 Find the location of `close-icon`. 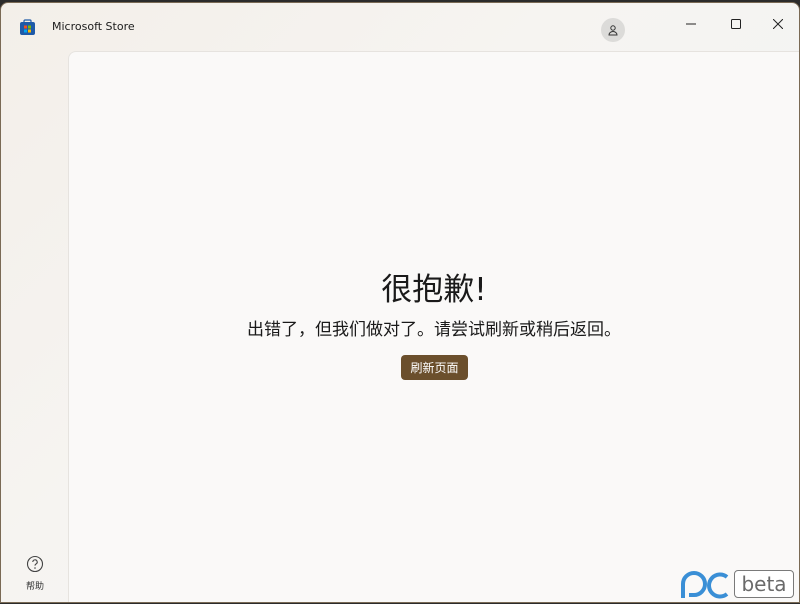

close-icon is located at coordinates (778, 23).